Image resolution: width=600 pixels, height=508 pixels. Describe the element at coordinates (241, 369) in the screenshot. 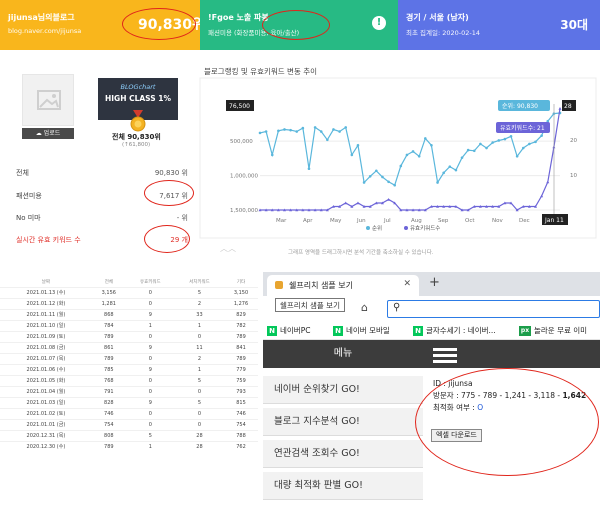

I see `table-cell: 779` at that location.